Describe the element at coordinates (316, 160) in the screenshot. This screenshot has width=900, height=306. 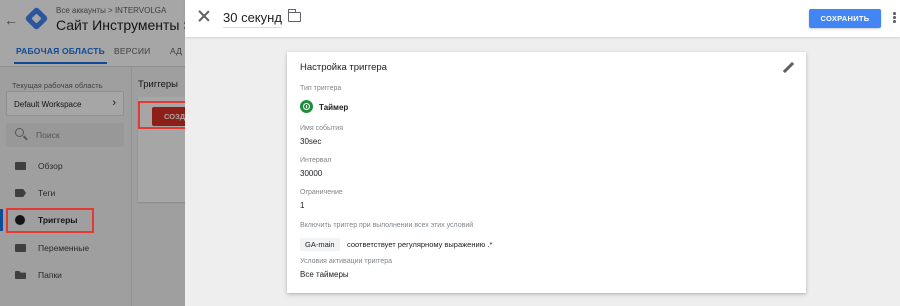
I see `interval-label: Интервал` at that location.